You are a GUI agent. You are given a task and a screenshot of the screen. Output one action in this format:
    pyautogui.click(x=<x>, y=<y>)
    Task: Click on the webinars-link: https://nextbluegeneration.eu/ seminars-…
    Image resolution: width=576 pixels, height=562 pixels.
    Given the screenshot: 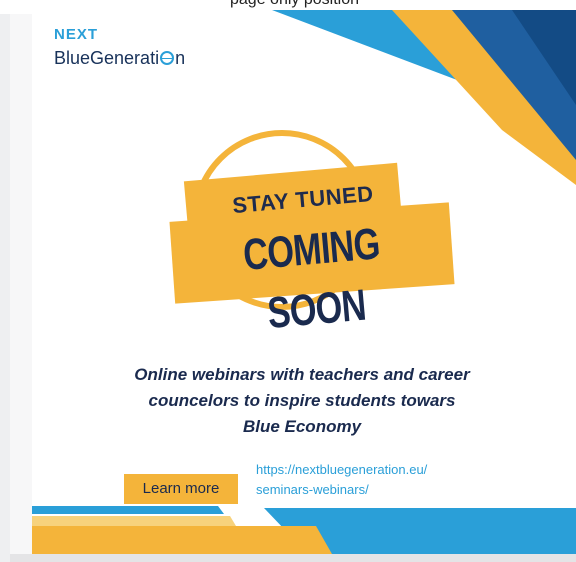 What is the action you would take?
    pyautogui.click(x=376, y=480)
    